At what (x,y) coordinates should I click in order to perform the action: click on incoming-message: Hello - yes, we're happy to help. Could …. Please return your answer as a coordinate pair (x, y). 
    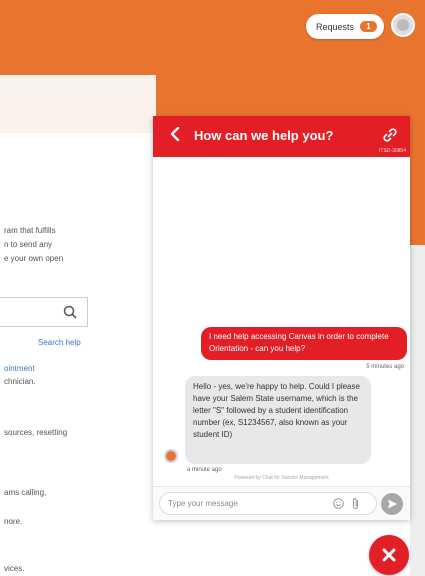
    Looking at the image, I should click on (278, 420).